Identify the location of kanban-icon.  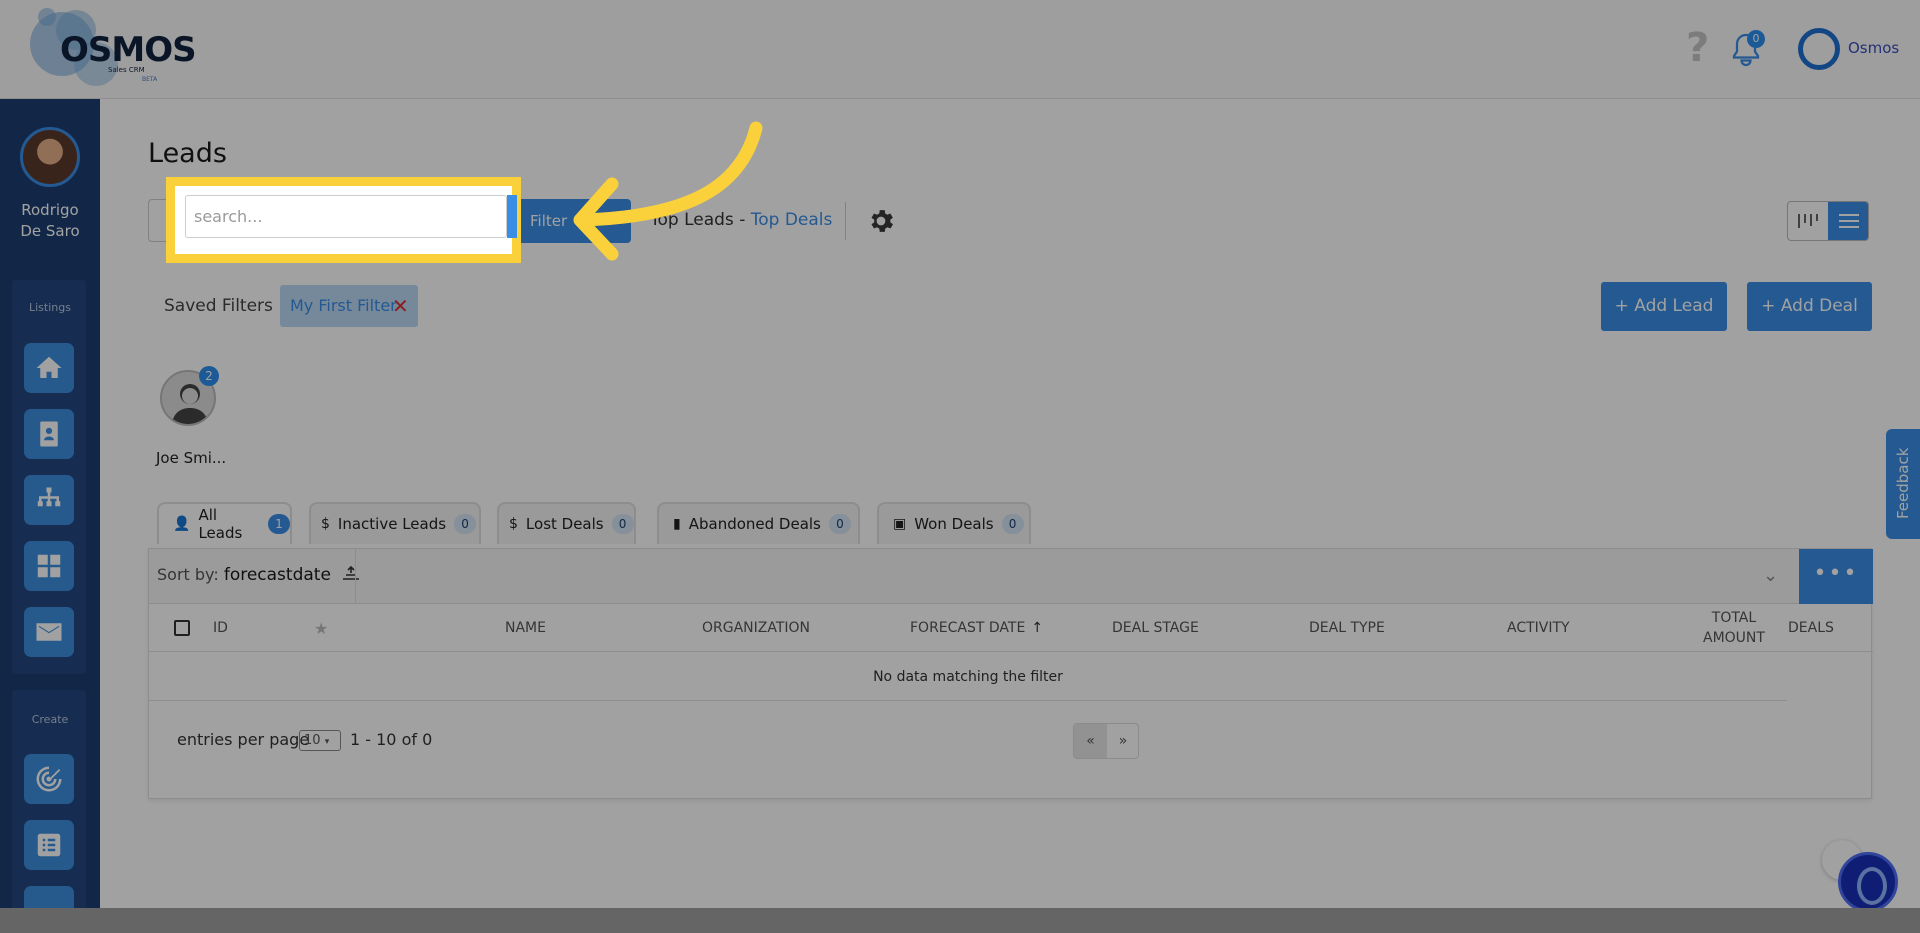
(1808, 221).